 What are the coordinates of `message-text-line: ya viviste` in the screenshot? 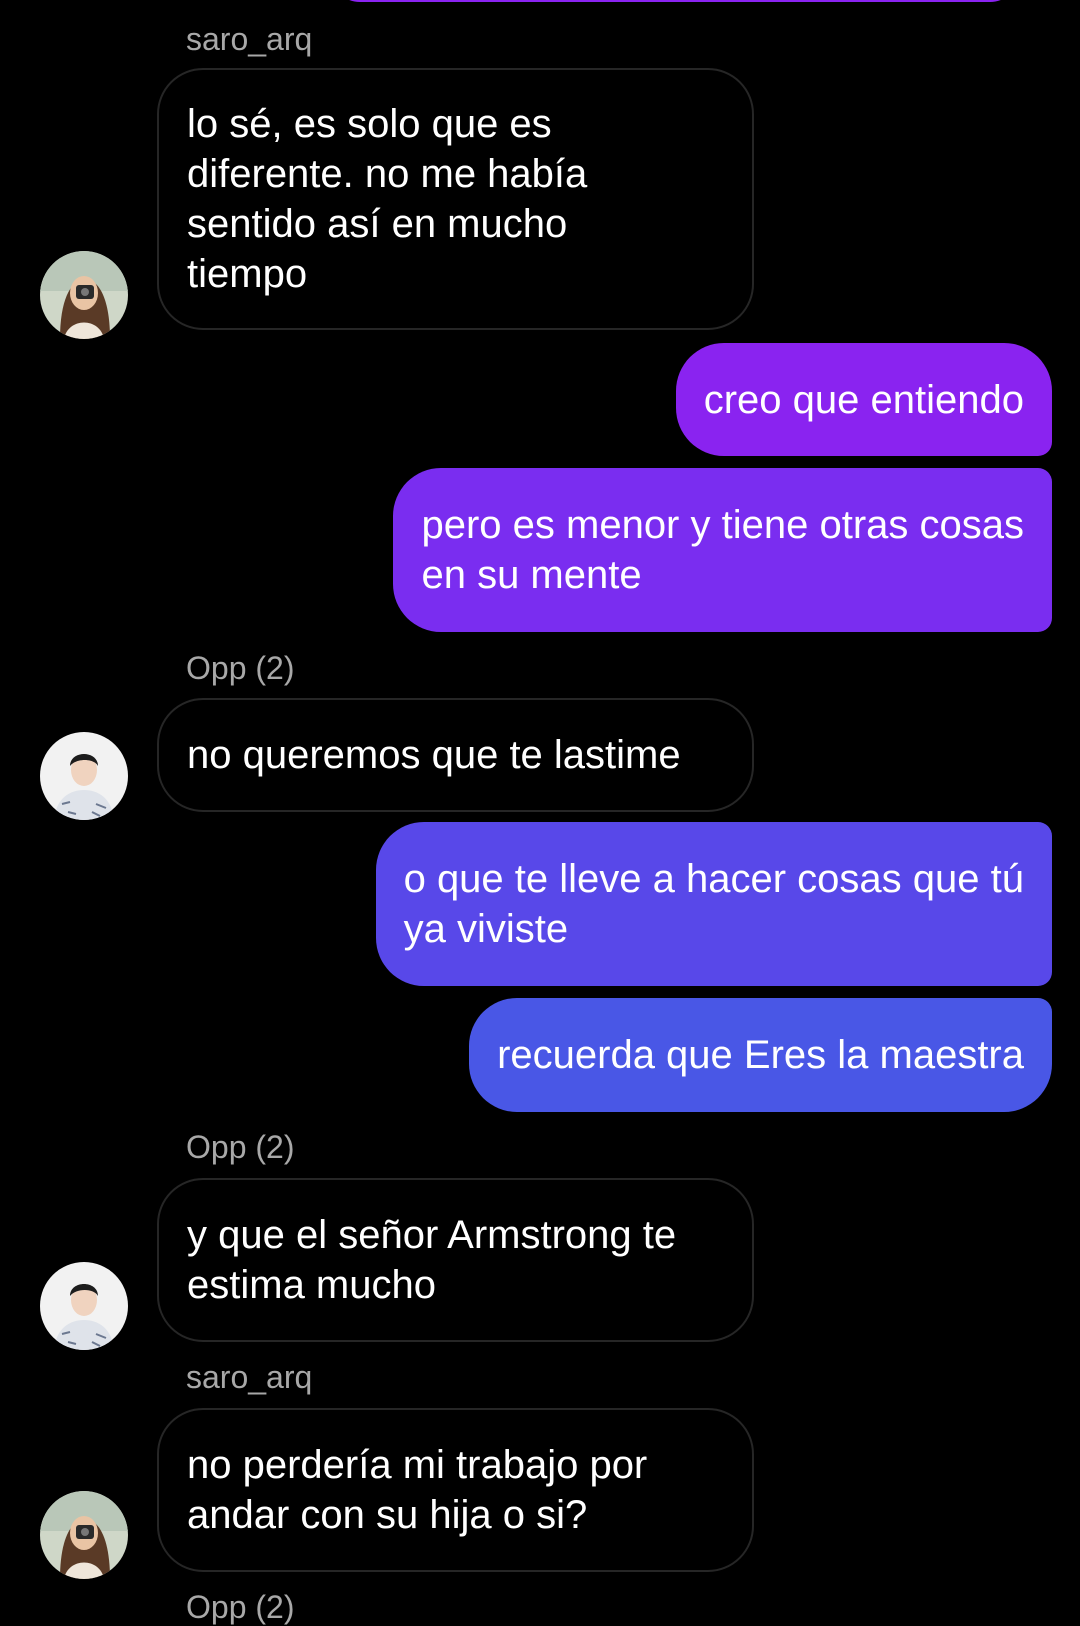 It's located at (486, 929).